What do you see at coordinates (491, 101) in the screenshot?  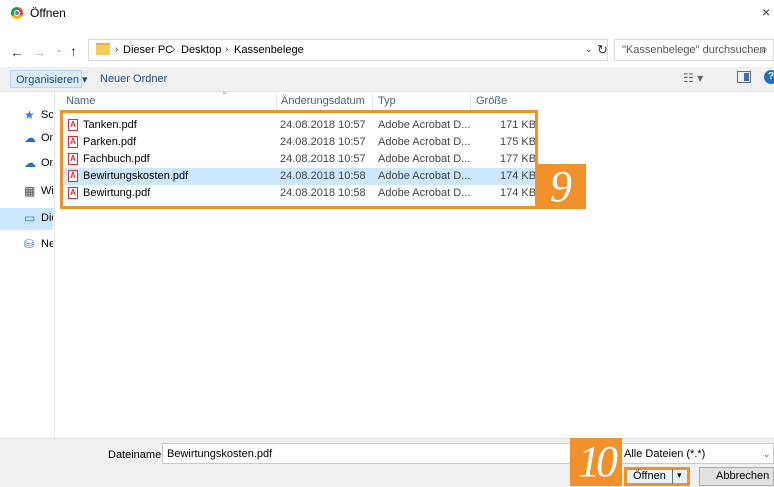 I see `column-header-size: Größe` at bounding box center [491, 101].